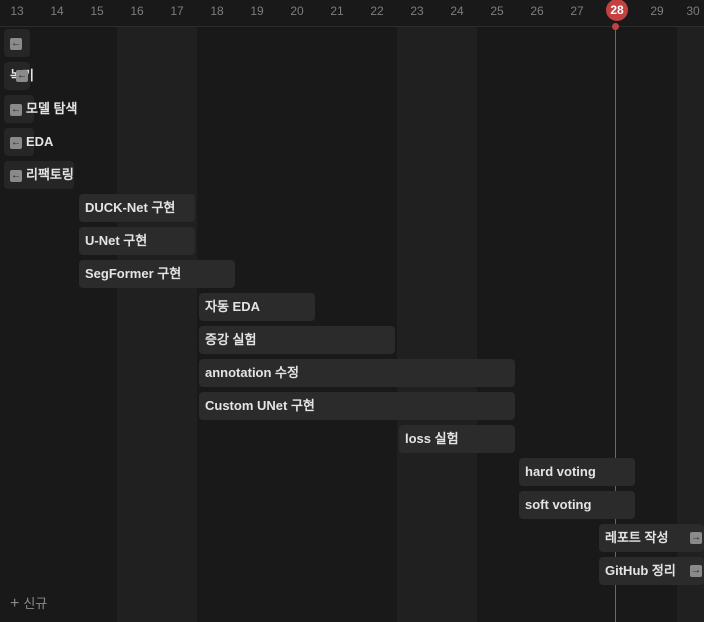 This screenshot has height=622, width=704. Describe the element at coordinates (130, 207) in the screenshot. I see `task-label: DUCK-Net 구현` at that location.